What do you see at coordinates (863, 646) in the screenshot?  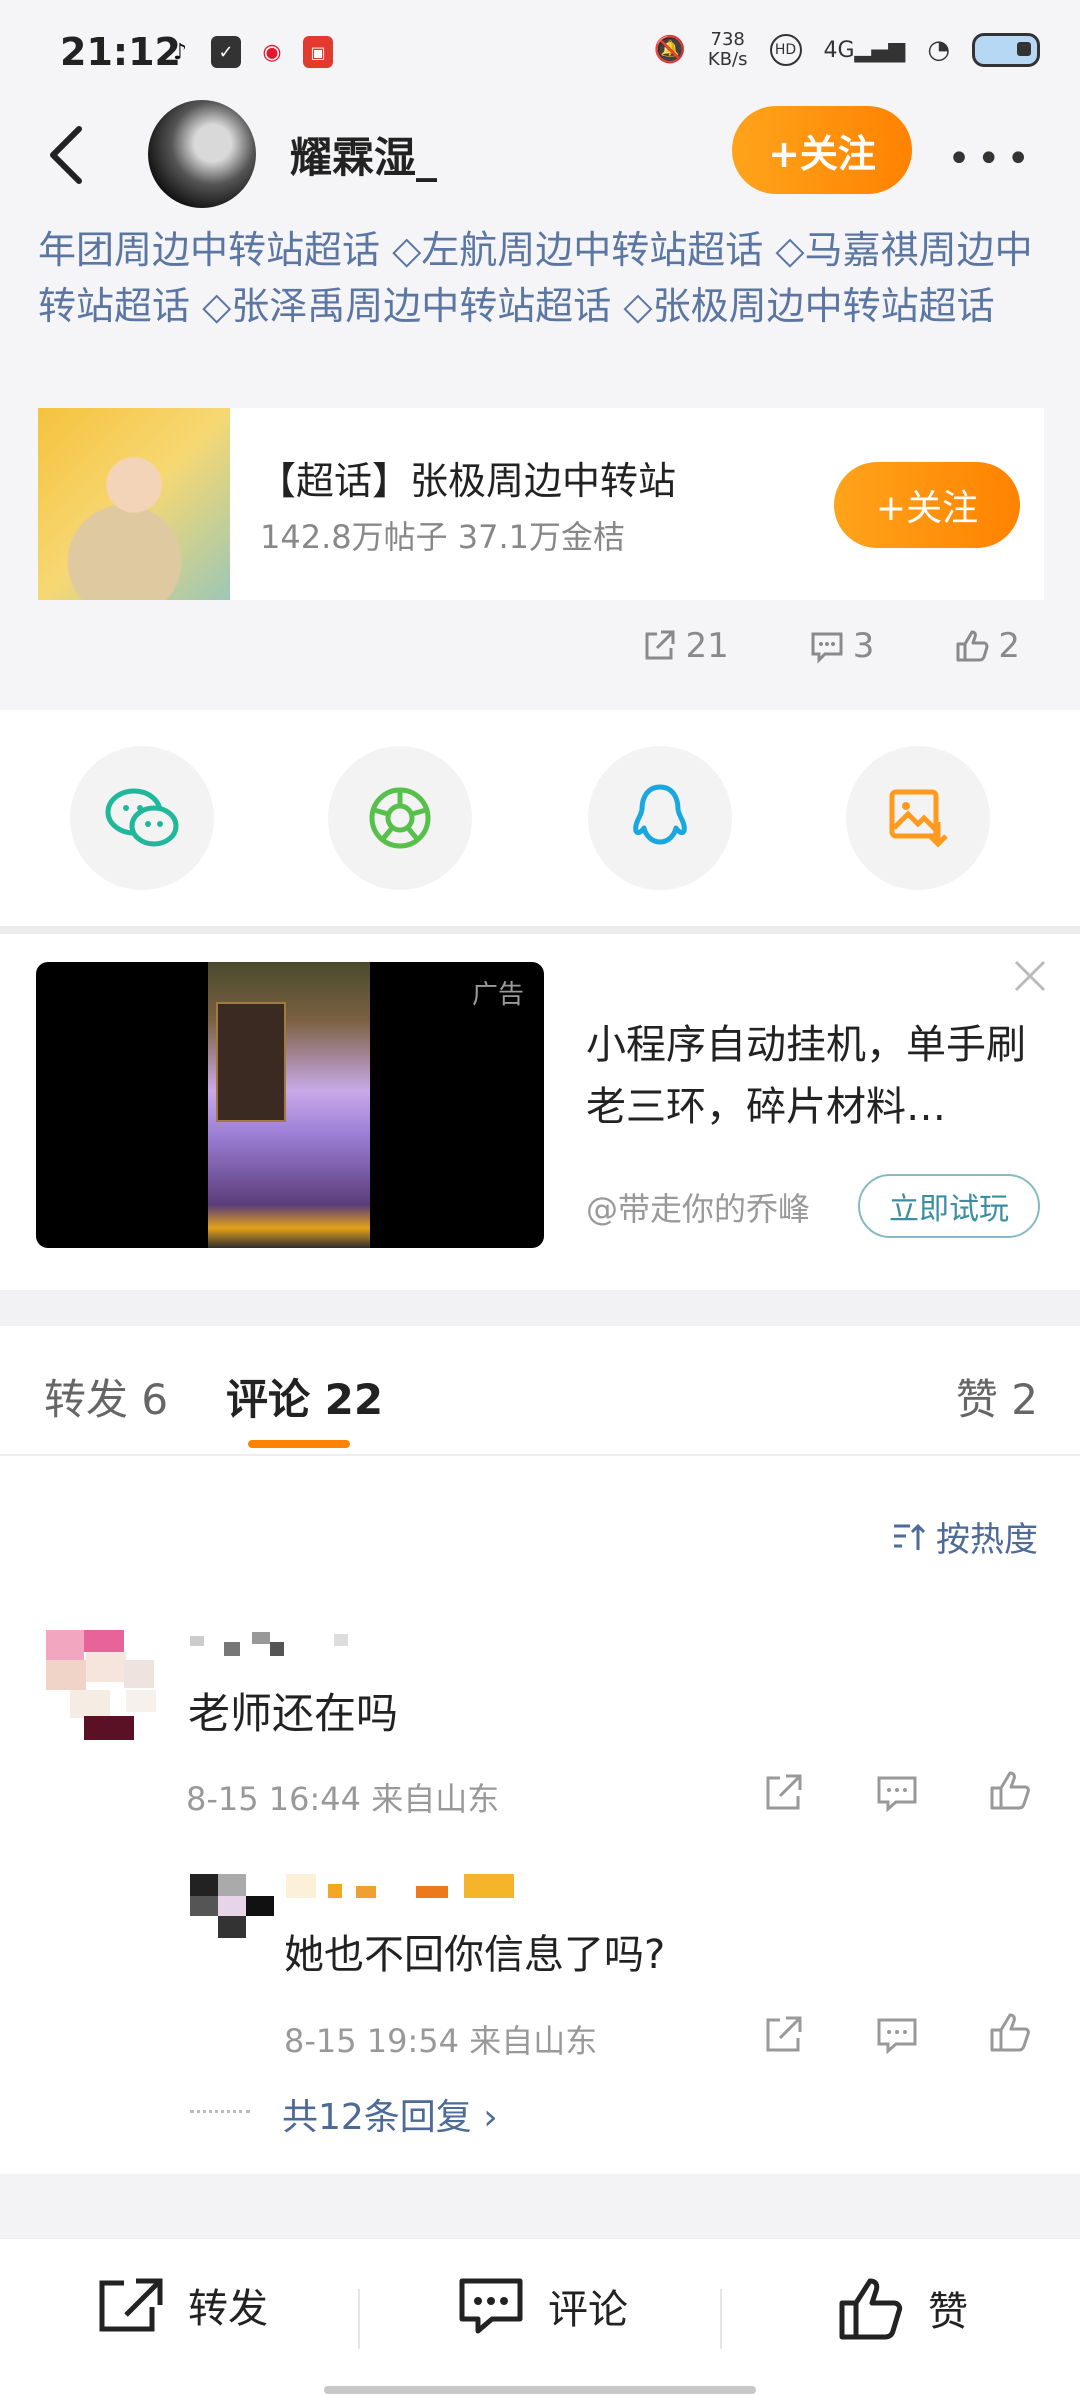 I see `comment-count: 3` at bounding box center [863, 646].